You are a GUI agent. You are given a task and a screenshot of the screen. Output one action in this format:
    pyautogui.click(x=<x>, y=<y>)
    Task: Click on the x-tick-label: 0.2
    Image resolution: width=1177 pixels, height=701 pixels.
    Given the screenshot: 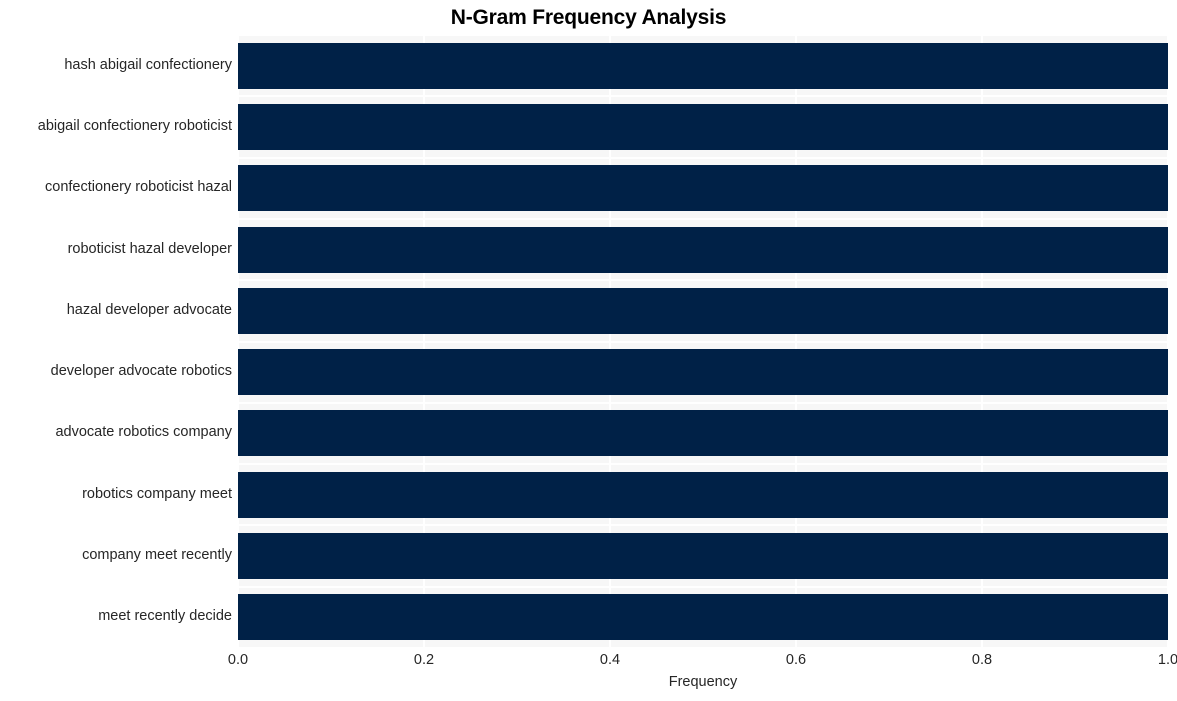 What is the action you would take?
    pyautogui.click(x=424, y=660)
    